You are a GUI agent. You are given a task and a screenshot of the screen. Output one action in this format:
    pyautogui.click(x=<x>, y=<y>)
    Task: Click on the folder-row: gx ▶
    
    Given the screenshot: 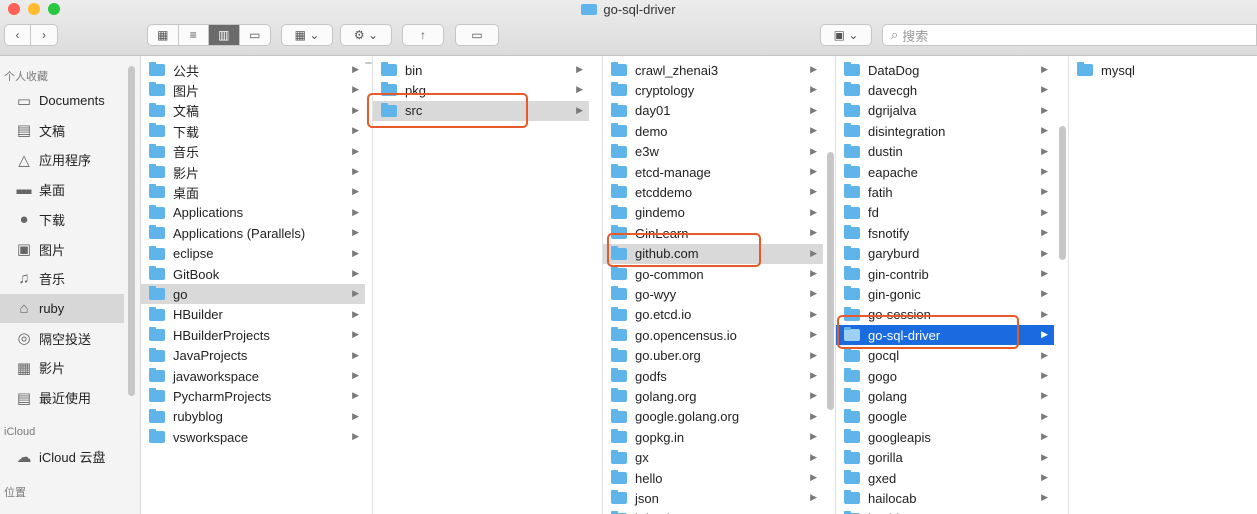 What is the action you would take?
    pyautogui.click(x=713, y=458)
    